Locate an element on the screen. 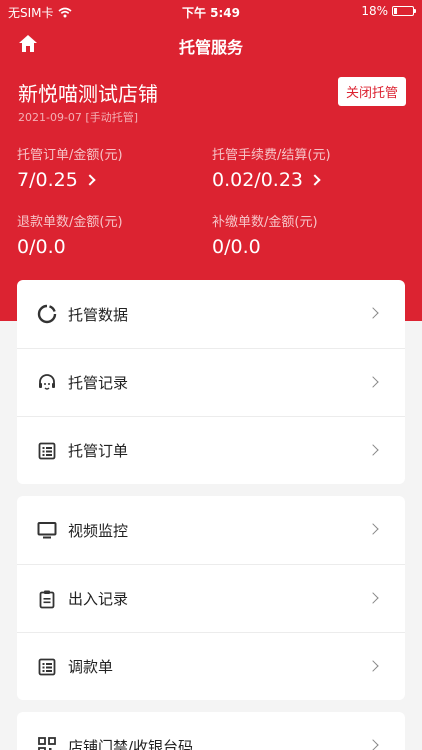  stat-hosted-orders: 托管订单/金额(元) 7/0.25 is located at coordinates (70, 167).